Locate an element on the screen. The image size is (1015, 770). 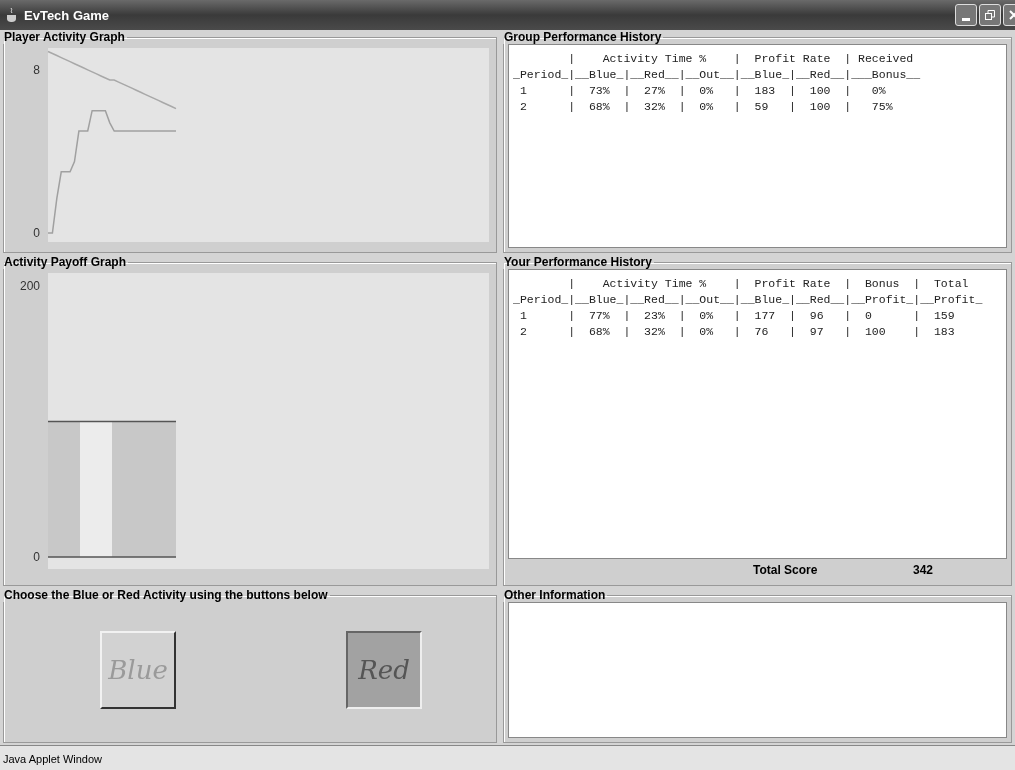
history-line: 1 | 77% | 23% | 0% | 177 | 96 | 0 | 159 is located at coordinates (736, 316).